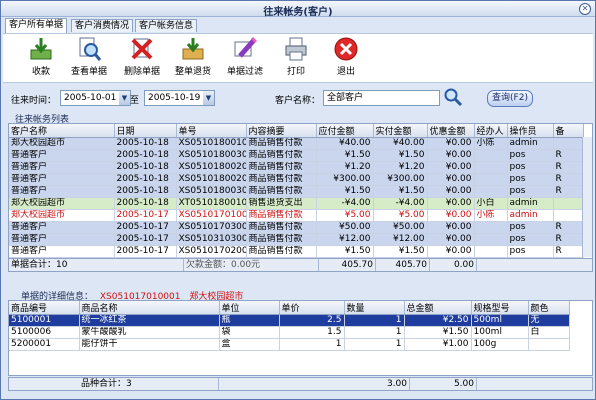 The height and width of the screenshot is (400, 596). I want to click on date-to-picker: 2005-10-19 ▼, so click(179, 98).